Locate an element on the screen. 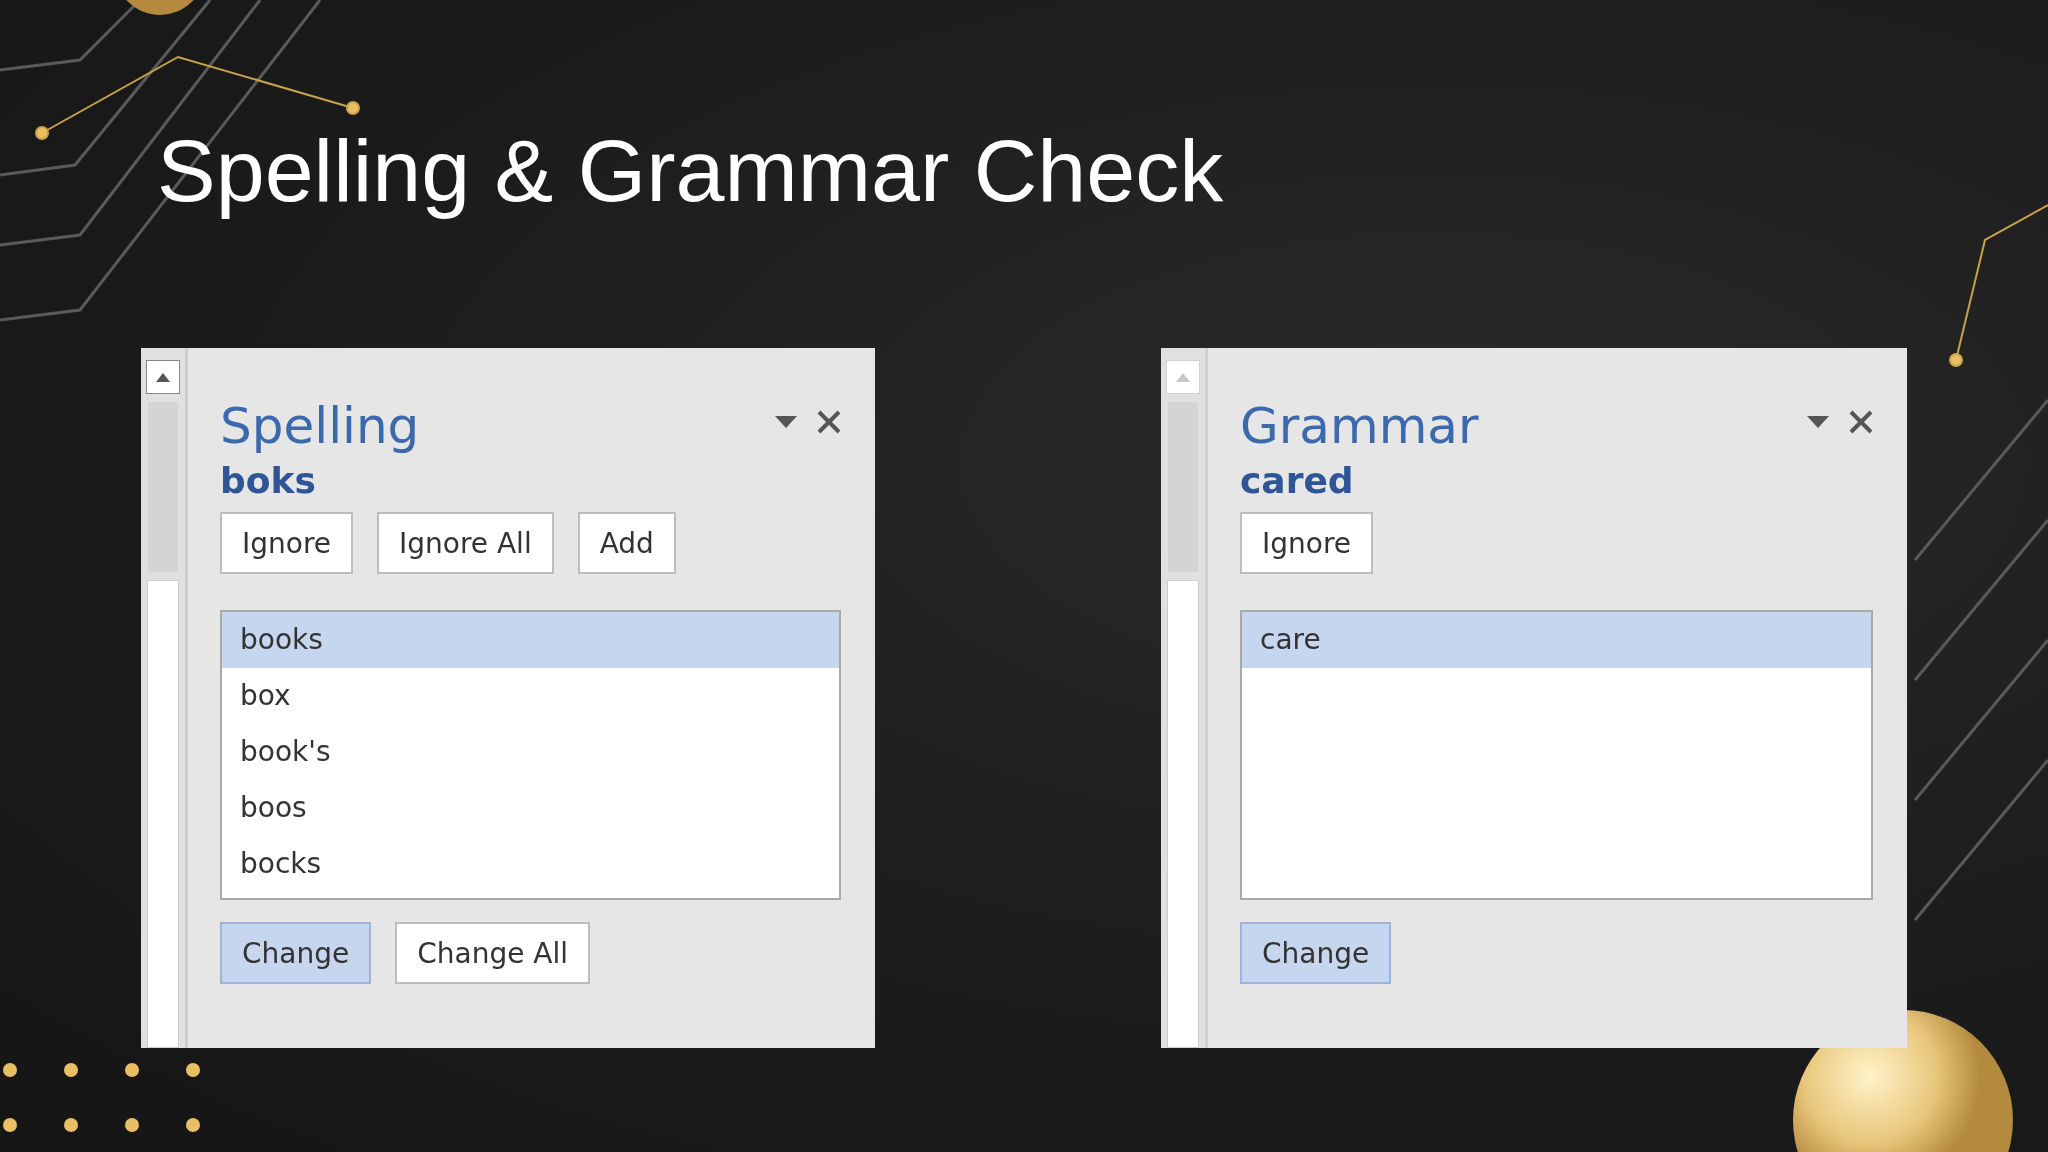 The image size is (2048, 1152). suggestion-list: care is located at coordinates (1556, 755).